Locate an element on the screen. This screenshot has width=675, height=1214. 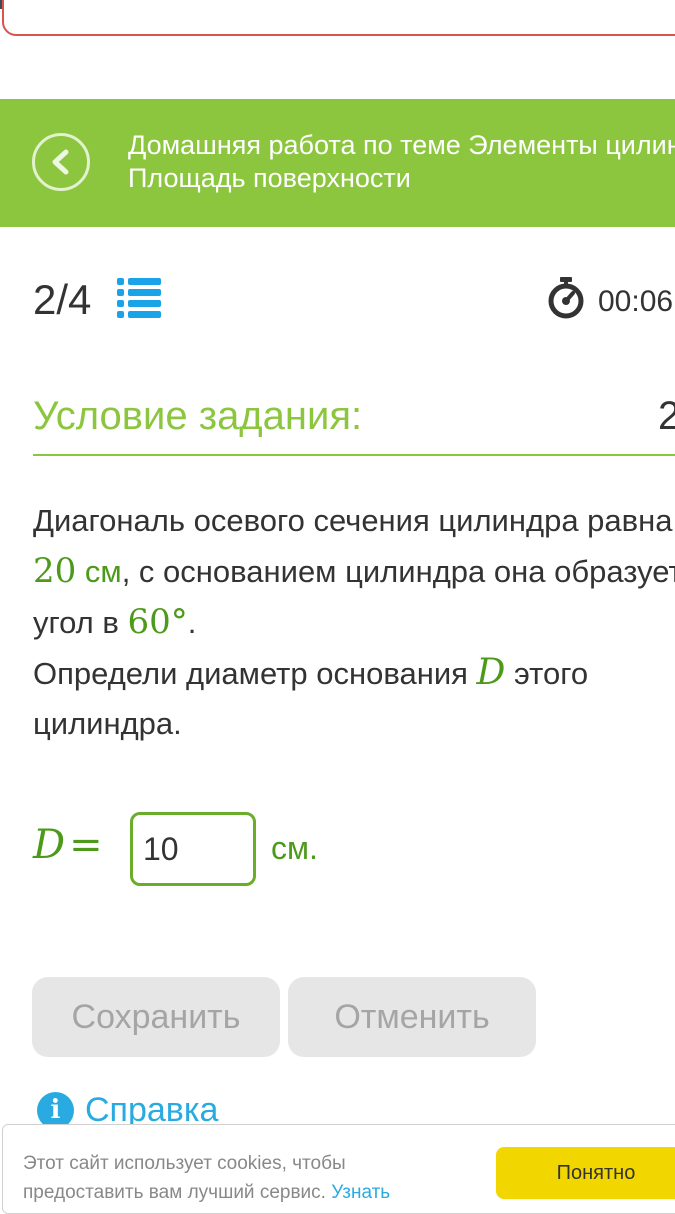
timer-display: 00:06 is located at coordinates (636, 301).